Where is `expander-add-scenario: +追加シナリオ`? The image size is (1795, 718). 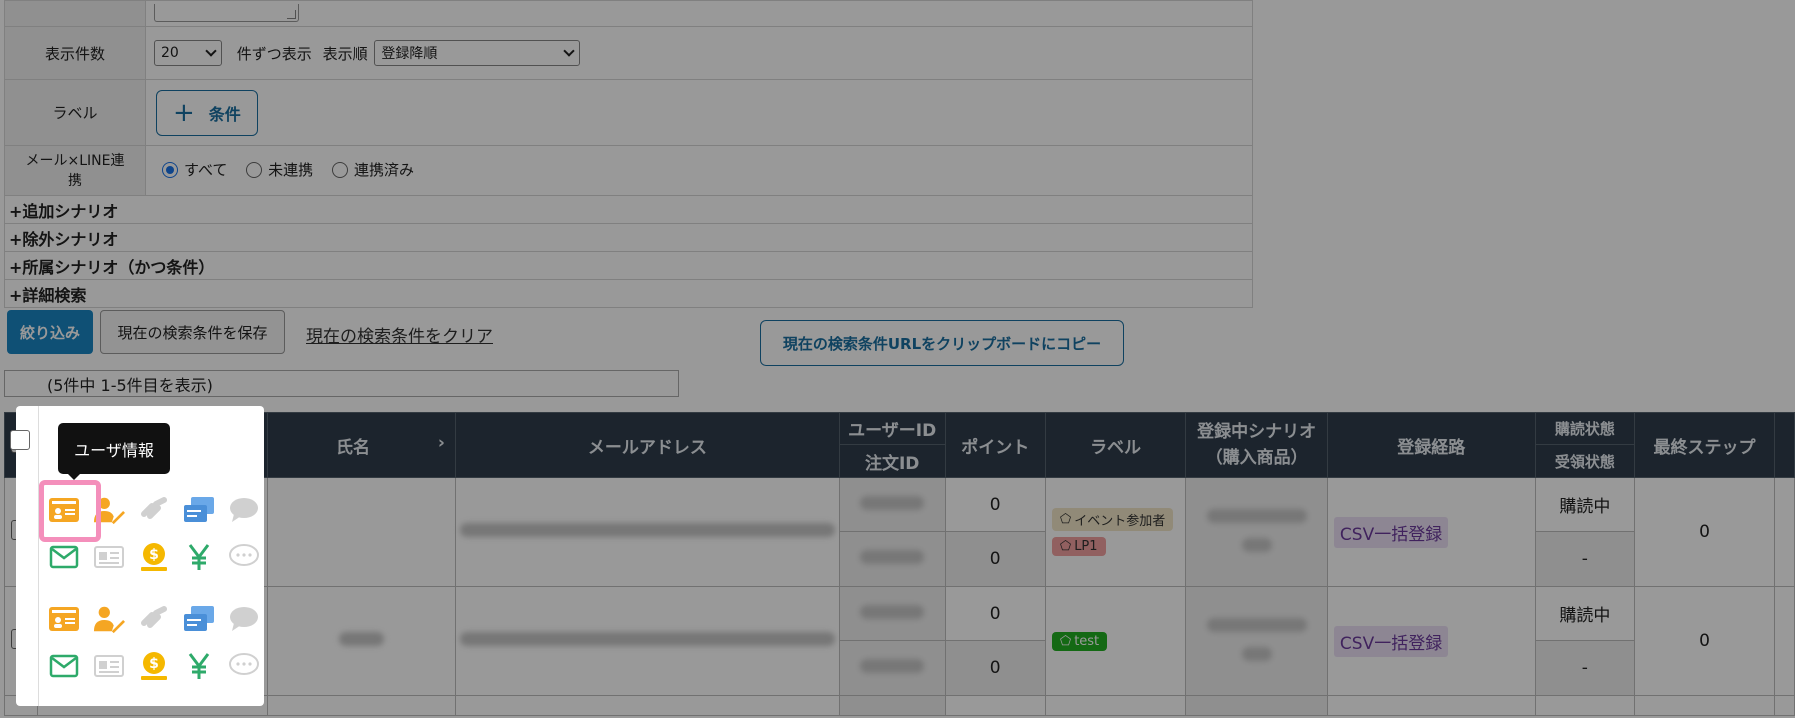
expander-add-scenario: +追加シナリオ is located at coordinates (628, 209).